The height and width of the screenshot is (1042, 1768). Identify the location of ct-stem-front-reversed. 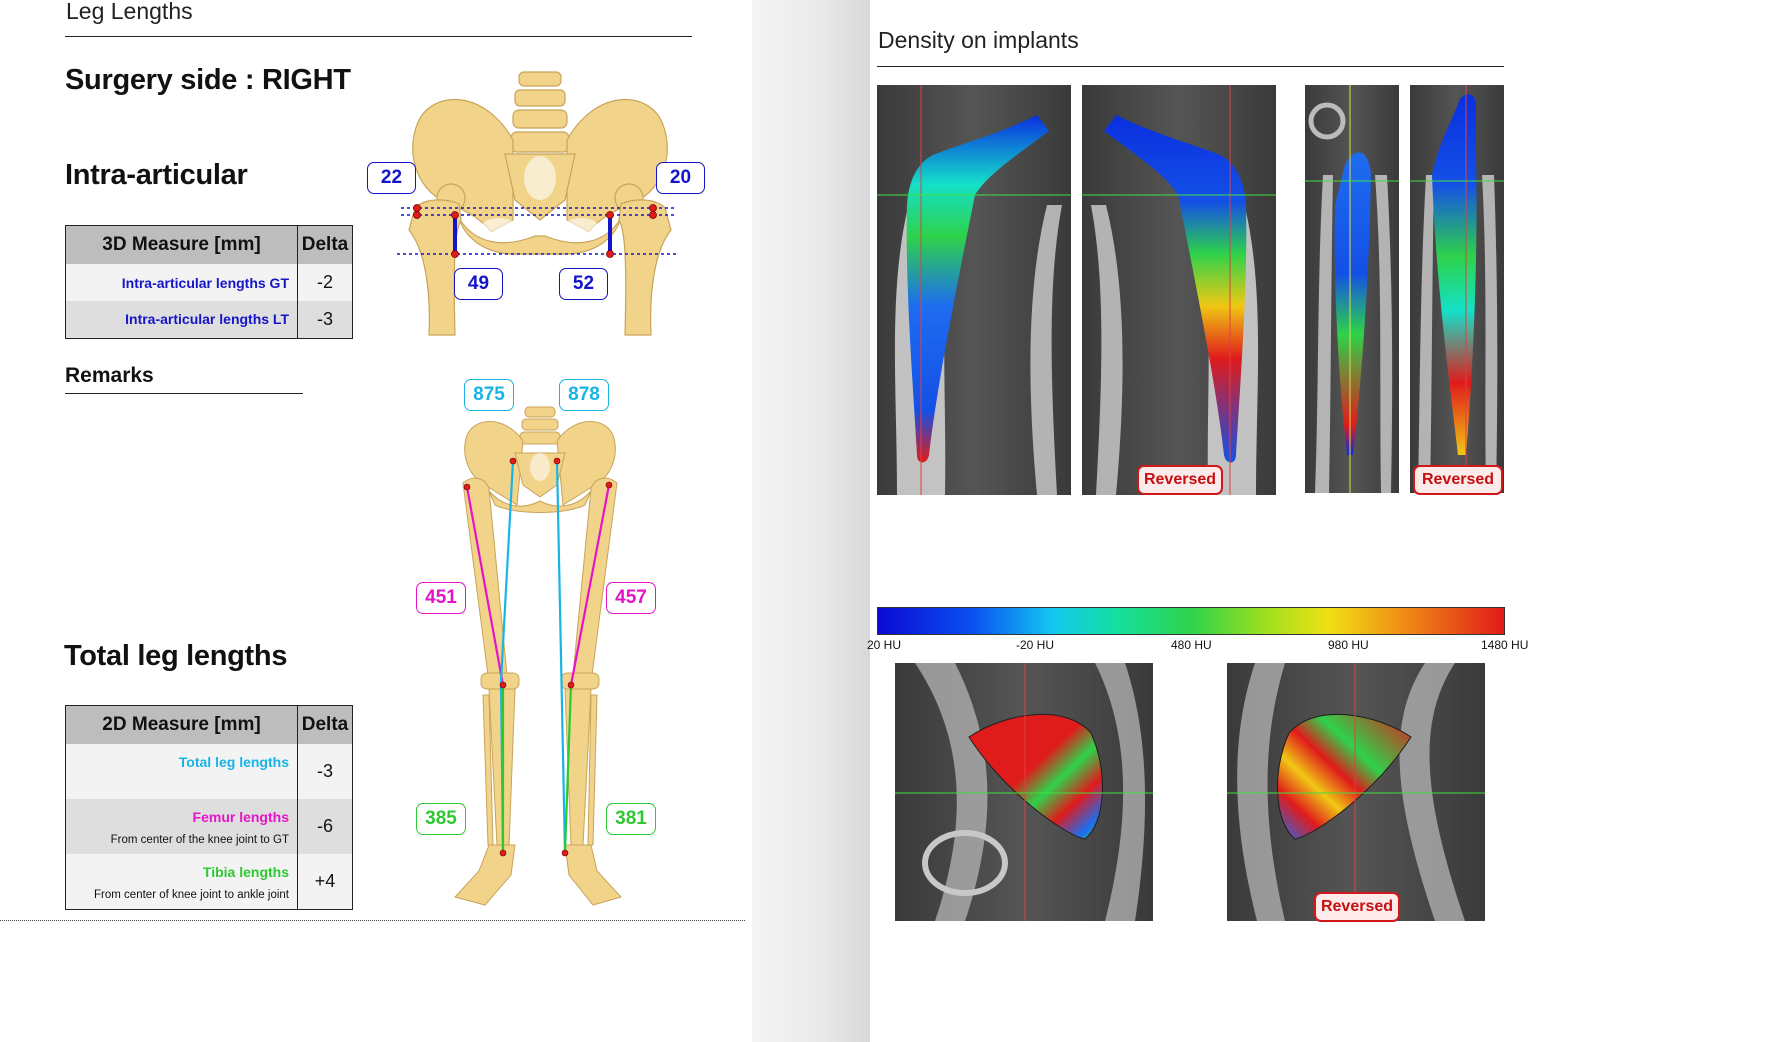
(1179, 290).